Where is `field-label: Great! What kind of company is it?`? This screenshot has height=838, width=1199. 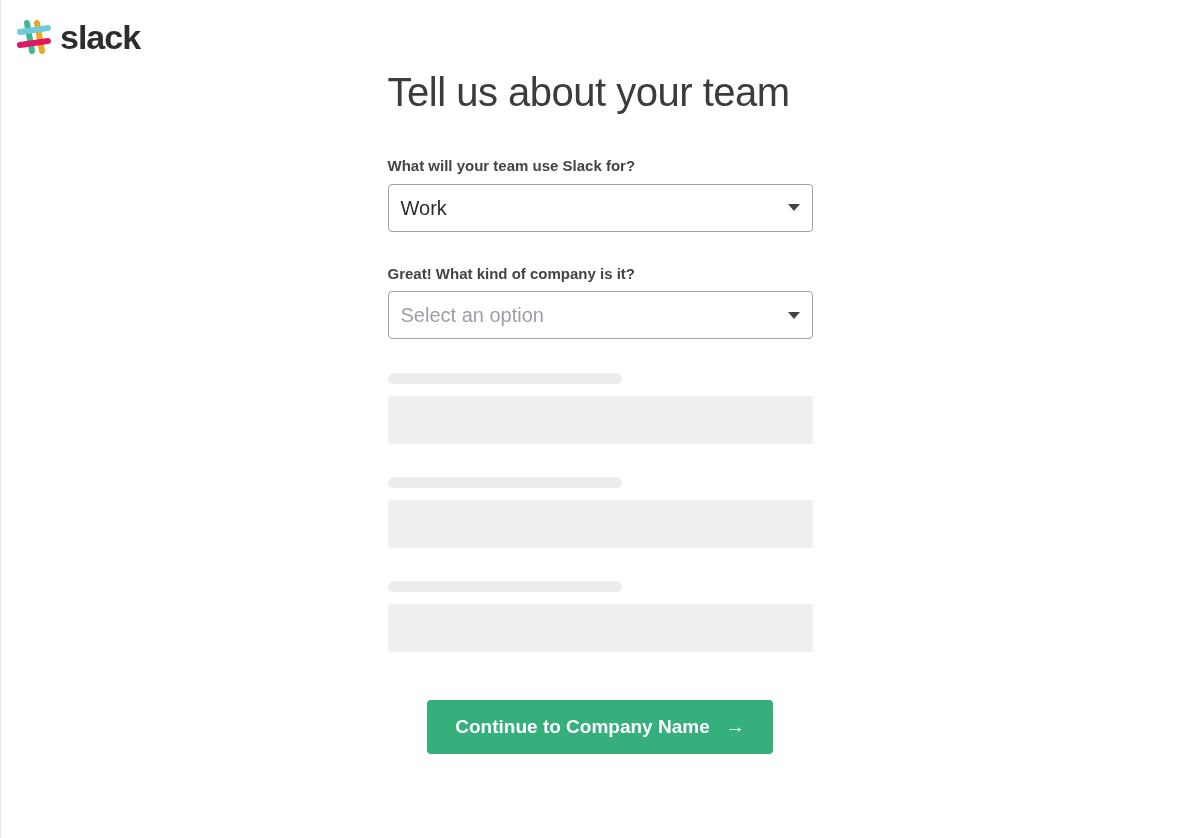
field-label: Great! What kind of company is it? is located at coordinates (511, 273).